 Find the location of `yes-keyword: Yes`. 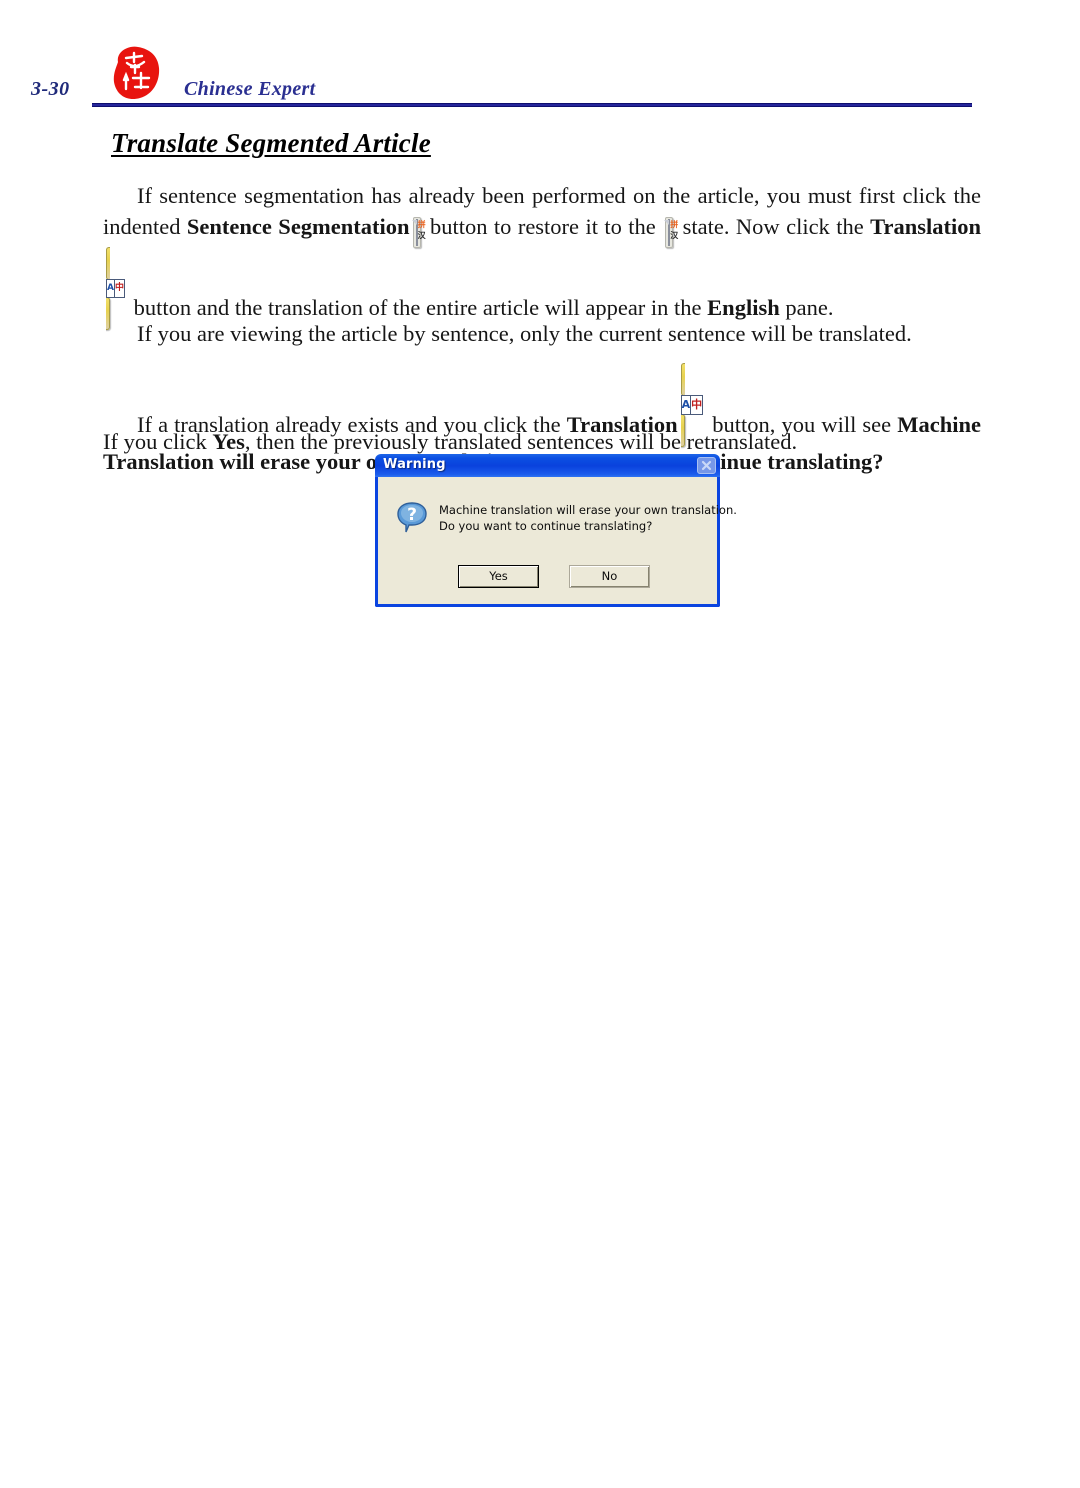

yes-keyword: Yes is located at coordinates (228, 441).